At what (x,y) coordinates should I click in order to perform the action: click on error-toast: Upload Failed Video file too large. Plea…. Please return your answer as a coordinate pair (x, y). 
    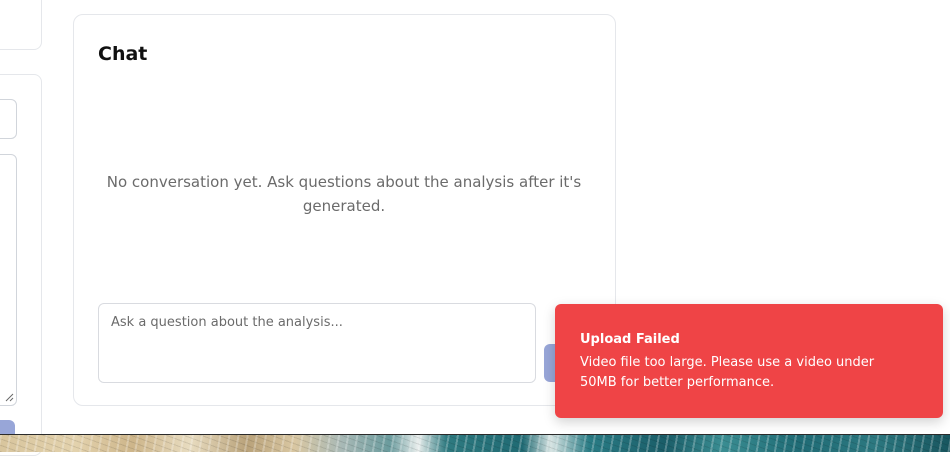
    Looking at the image, I should click on (749, 361).